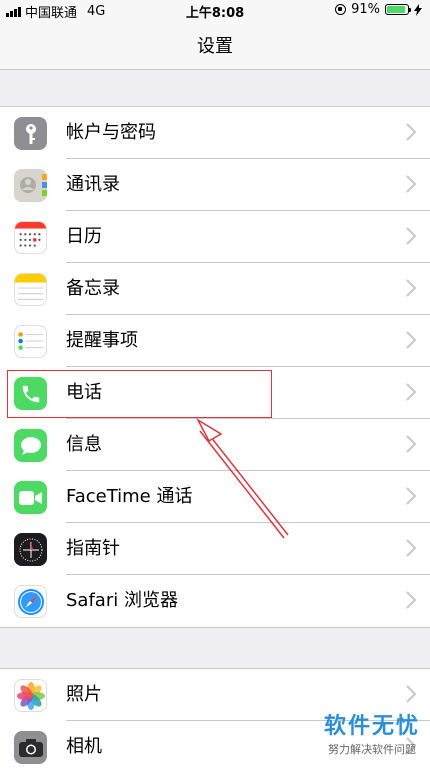 This screenshot has height=773, width=430. Describe the element at coordinates (371, 749) in the screenshot. I see `watermark-subtitle: 努力解决软件问题` at that location.